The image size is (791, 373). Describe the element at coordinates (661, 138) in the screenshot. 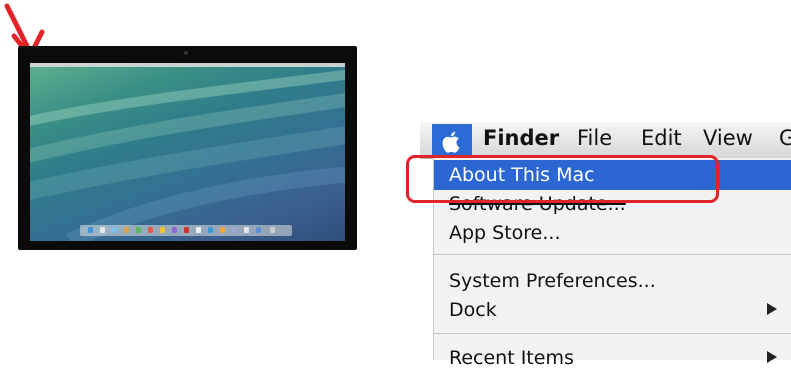

I see `menubar-edit: Edit` at that location.